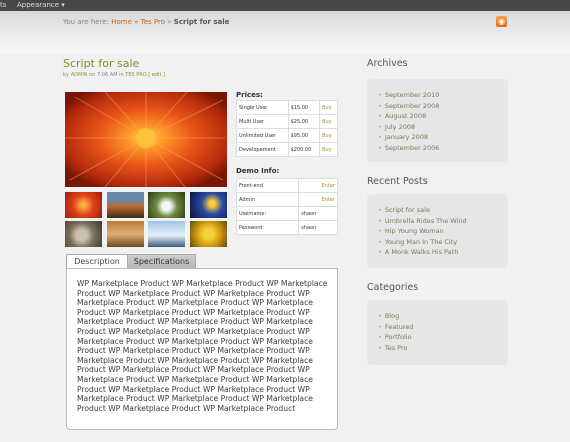 The height and width of the screenshot is (442, 570). Describe the element at coordinates (426, 221) in the screenshot. I see `recent-post-link: Umbrella Rides The Wind` at that location.